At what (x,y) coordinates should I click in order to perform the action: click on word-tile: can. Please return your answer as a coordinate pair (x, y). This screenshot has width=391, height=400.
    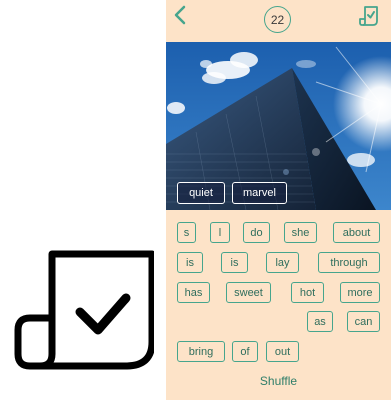
    Looking at the image, I should click on (363, 321).